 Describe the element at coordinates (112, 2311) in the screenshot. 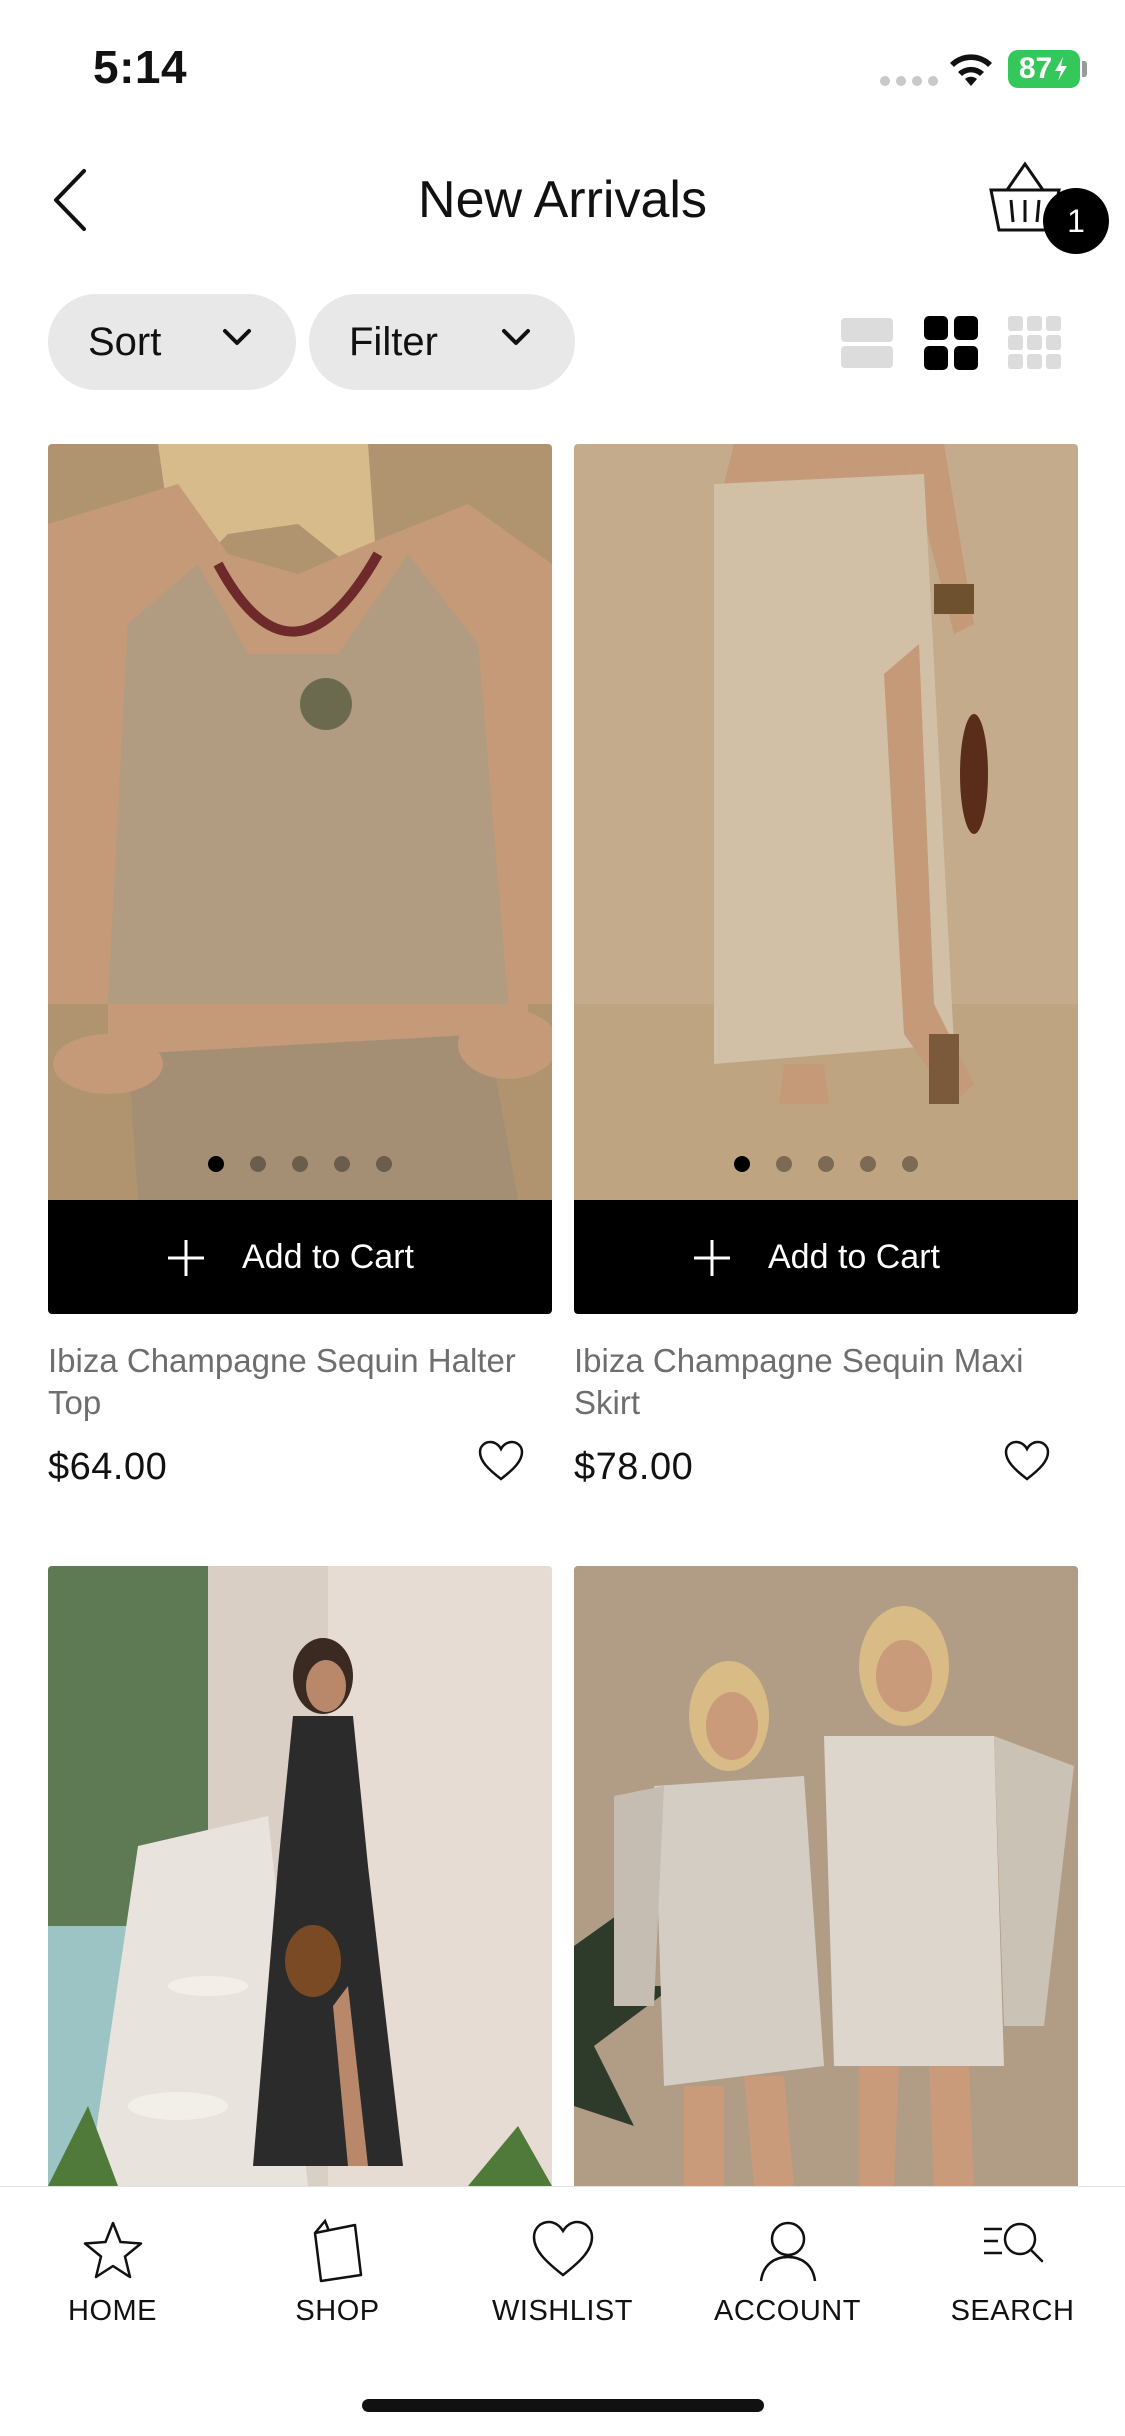

I see `tab-label: HOME` at that location.